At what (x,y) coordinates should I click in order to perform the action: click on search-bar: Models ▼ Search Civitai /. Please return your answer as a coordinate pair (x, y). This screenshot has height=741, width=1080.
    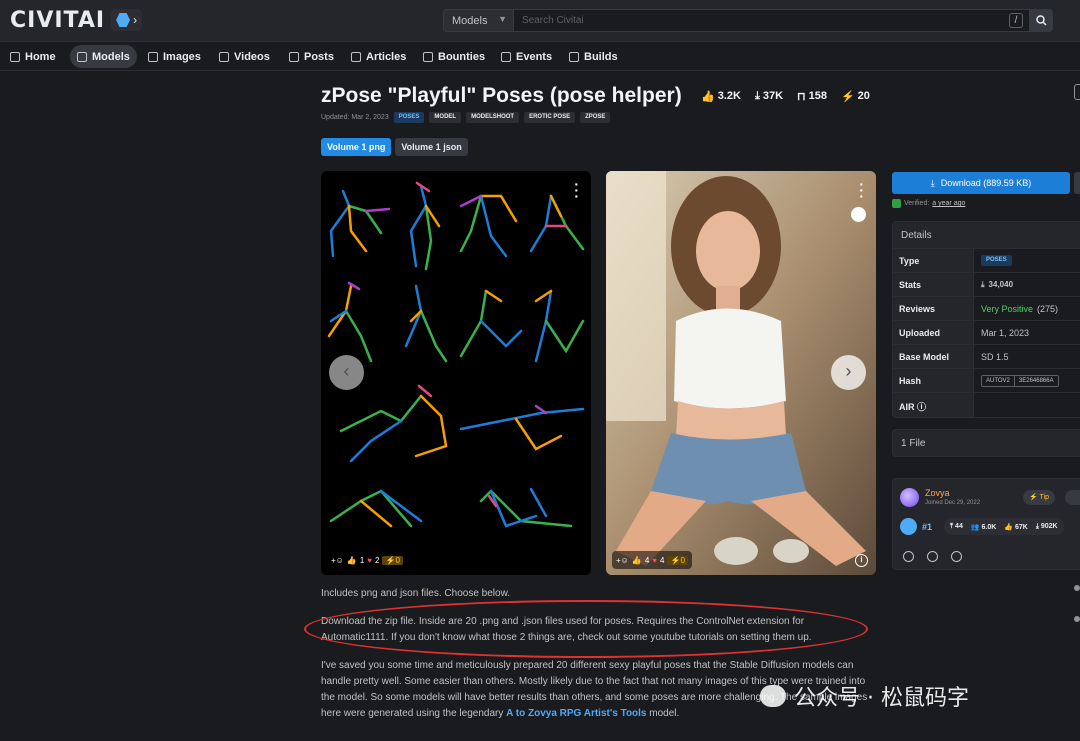
    Looking at the image, I should click on (748, 20).